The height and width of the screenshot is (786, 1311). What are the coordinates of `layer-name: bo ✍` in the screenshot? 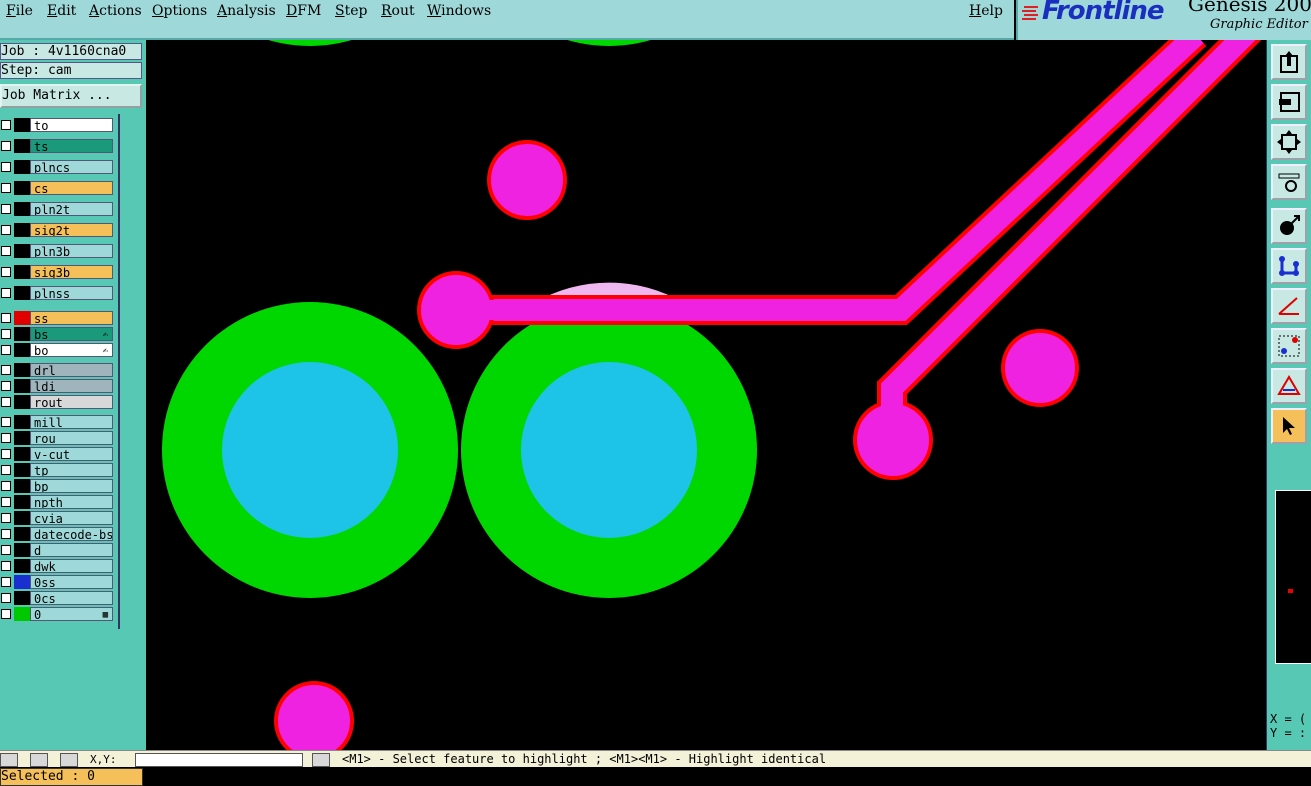 It's located at (71, 350).